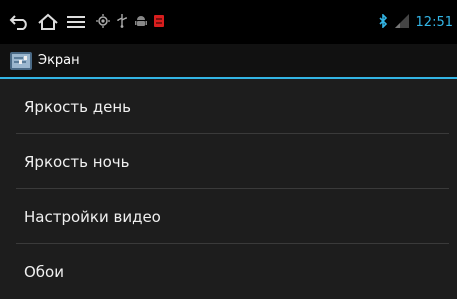  Describe the element at coordinates (122, 22) in the screenshot. I see `usb-icon` at that location.